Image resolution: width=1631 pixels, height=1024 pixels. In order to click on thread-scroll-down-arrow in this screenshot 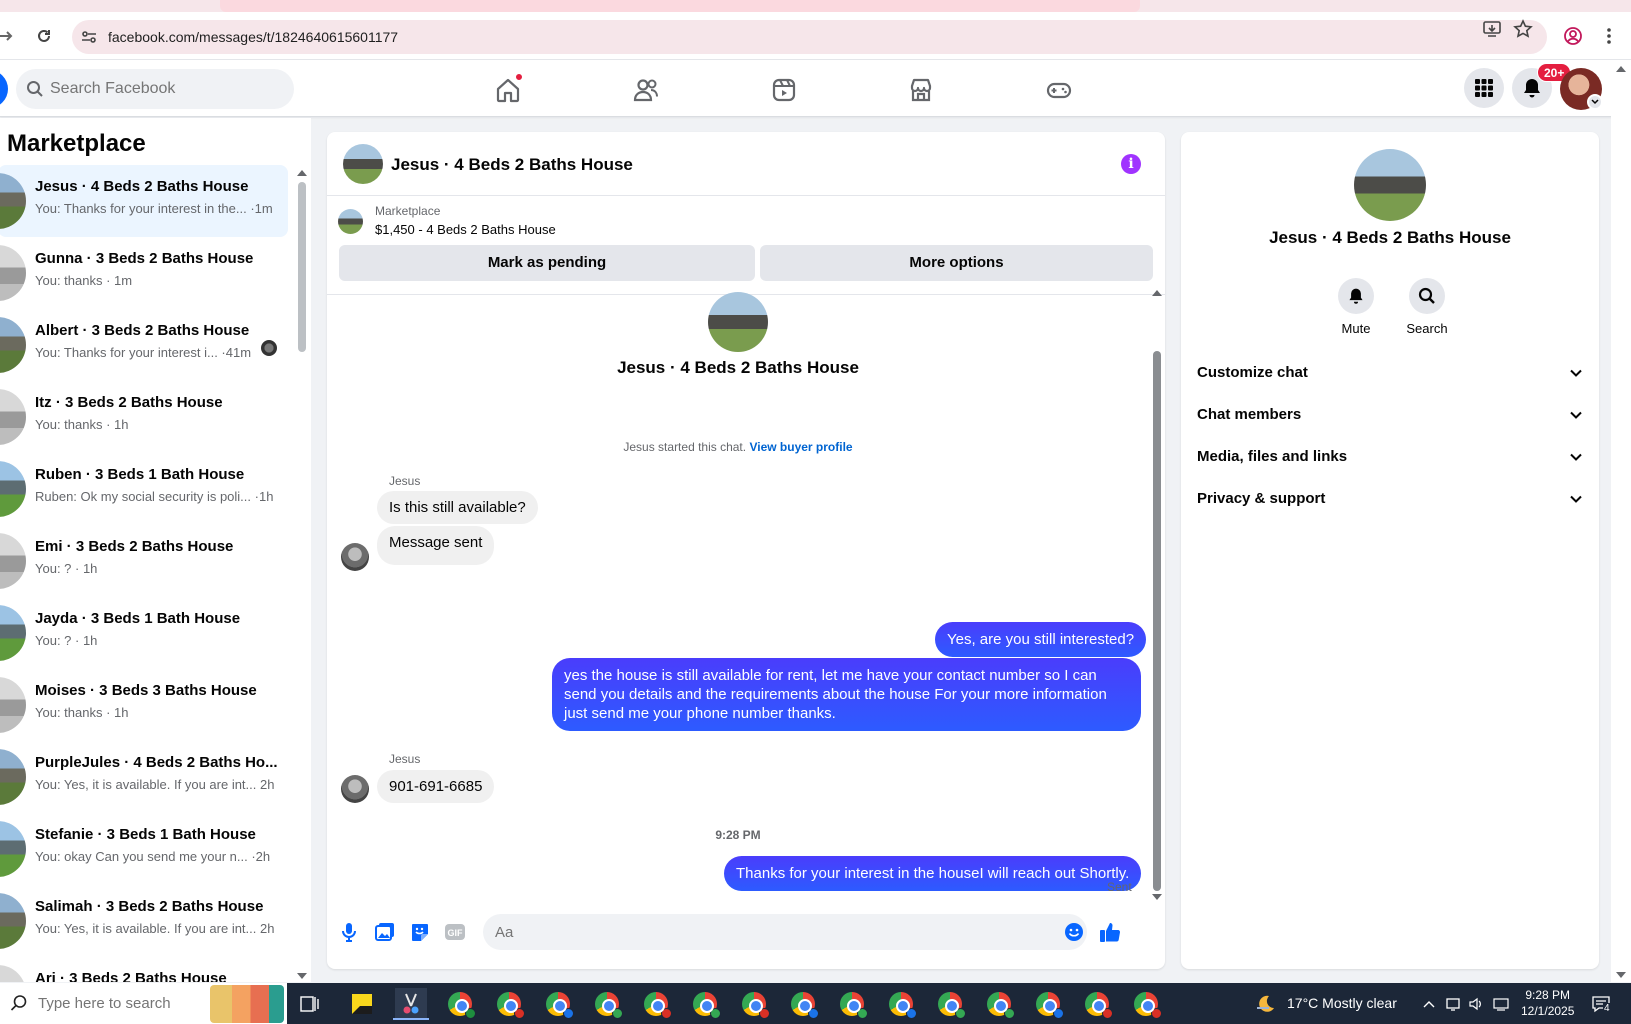, I will do `click(1157, 897)`.